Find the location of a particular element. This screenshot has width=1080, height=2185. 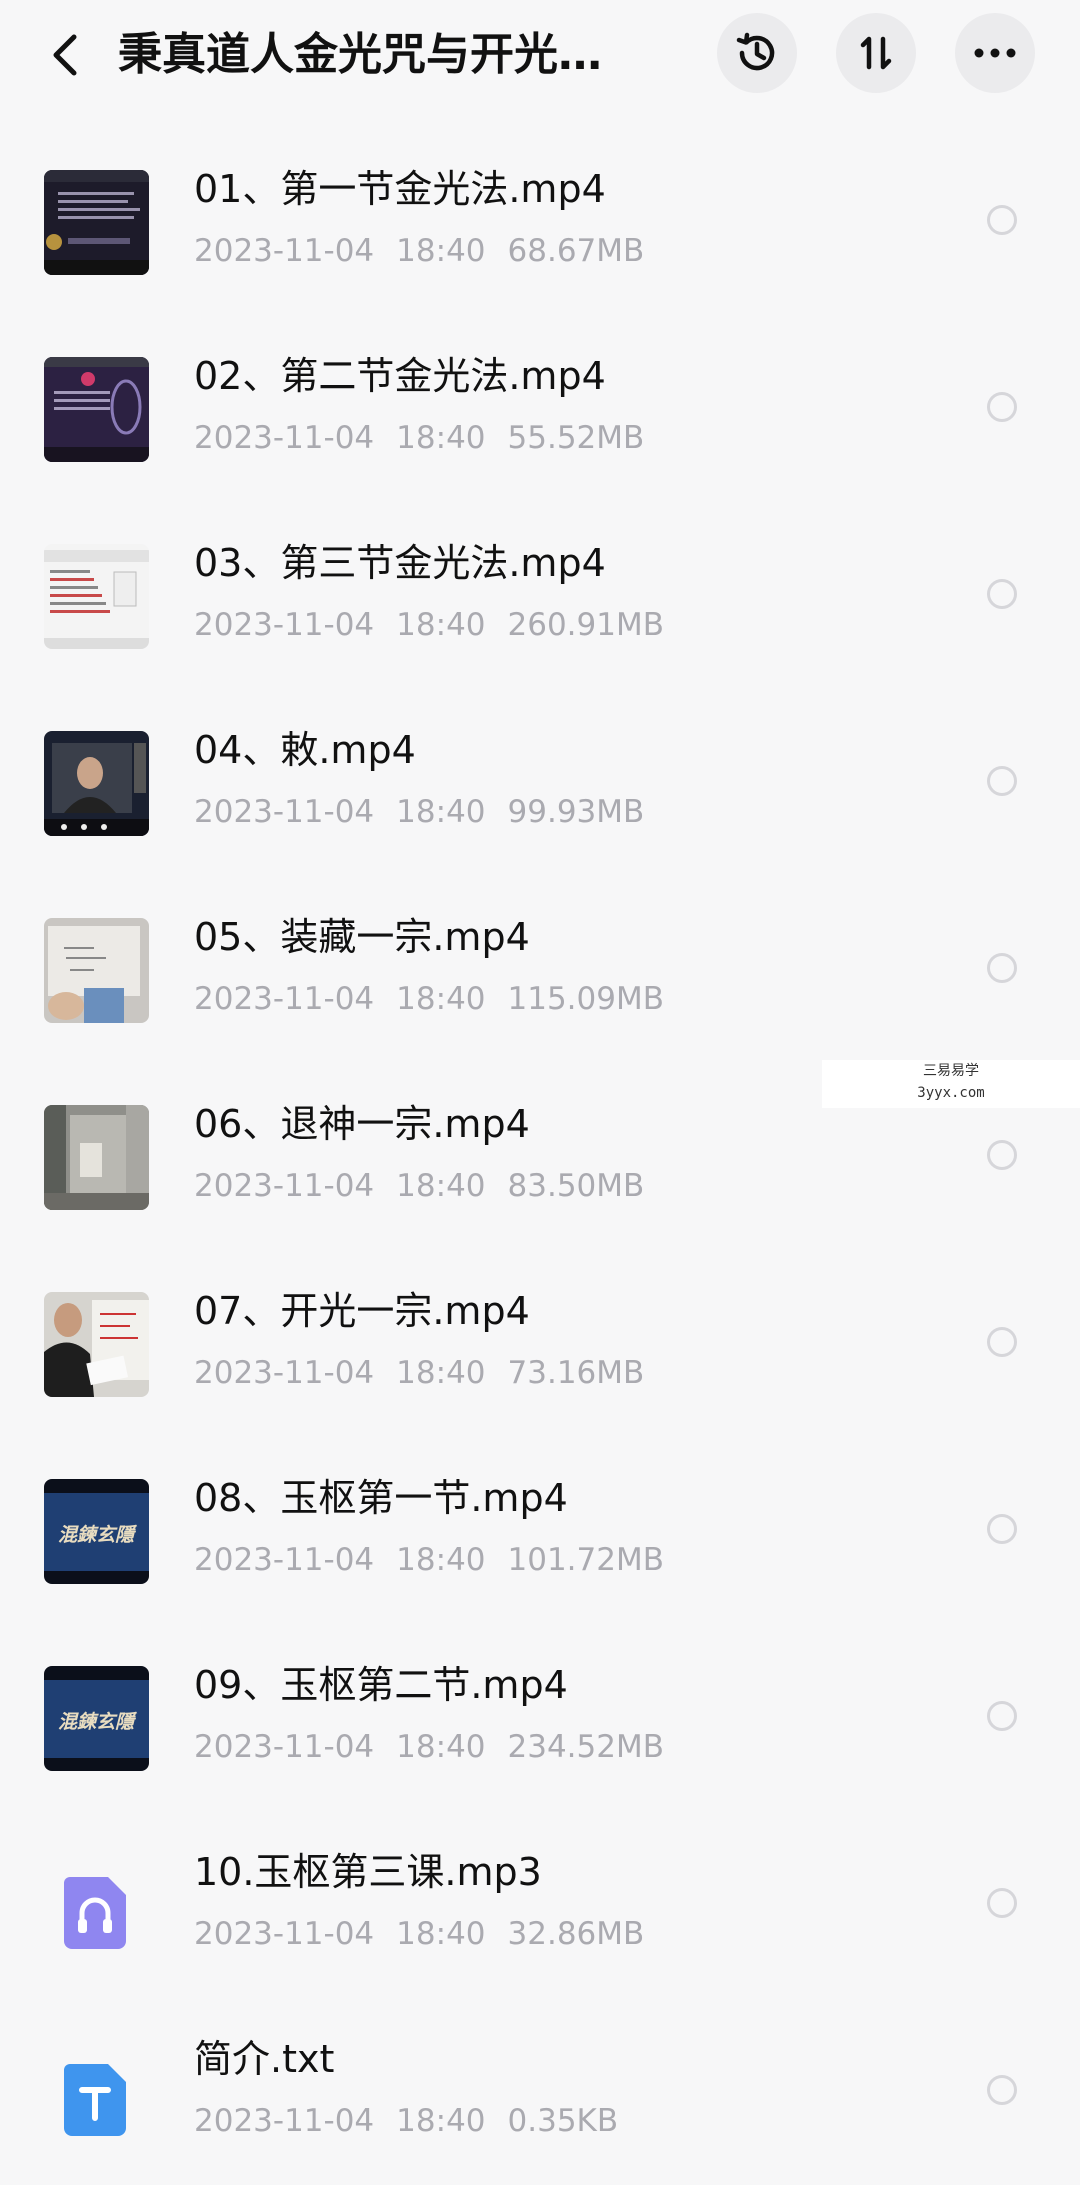

file-meta: 2023-11-04 18:40 99.93MB is located at coordinates (430, 812).